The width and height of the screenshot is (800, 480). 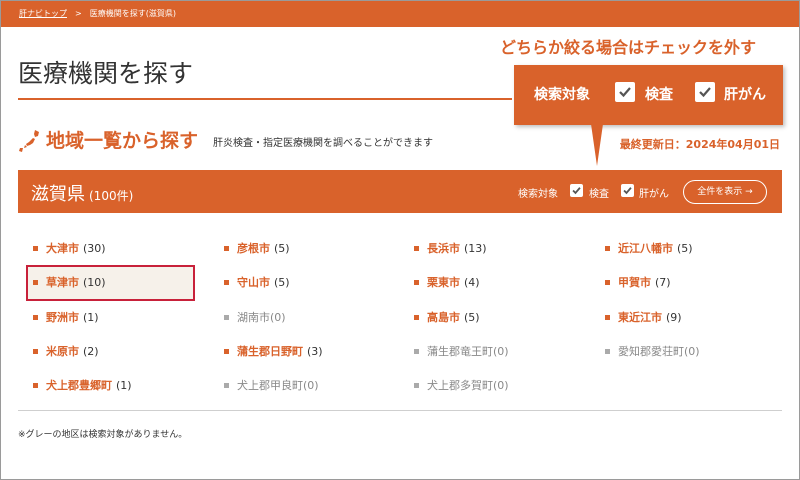 I want to click on city-link: 大津市 (30), so click(x=69, y=249).